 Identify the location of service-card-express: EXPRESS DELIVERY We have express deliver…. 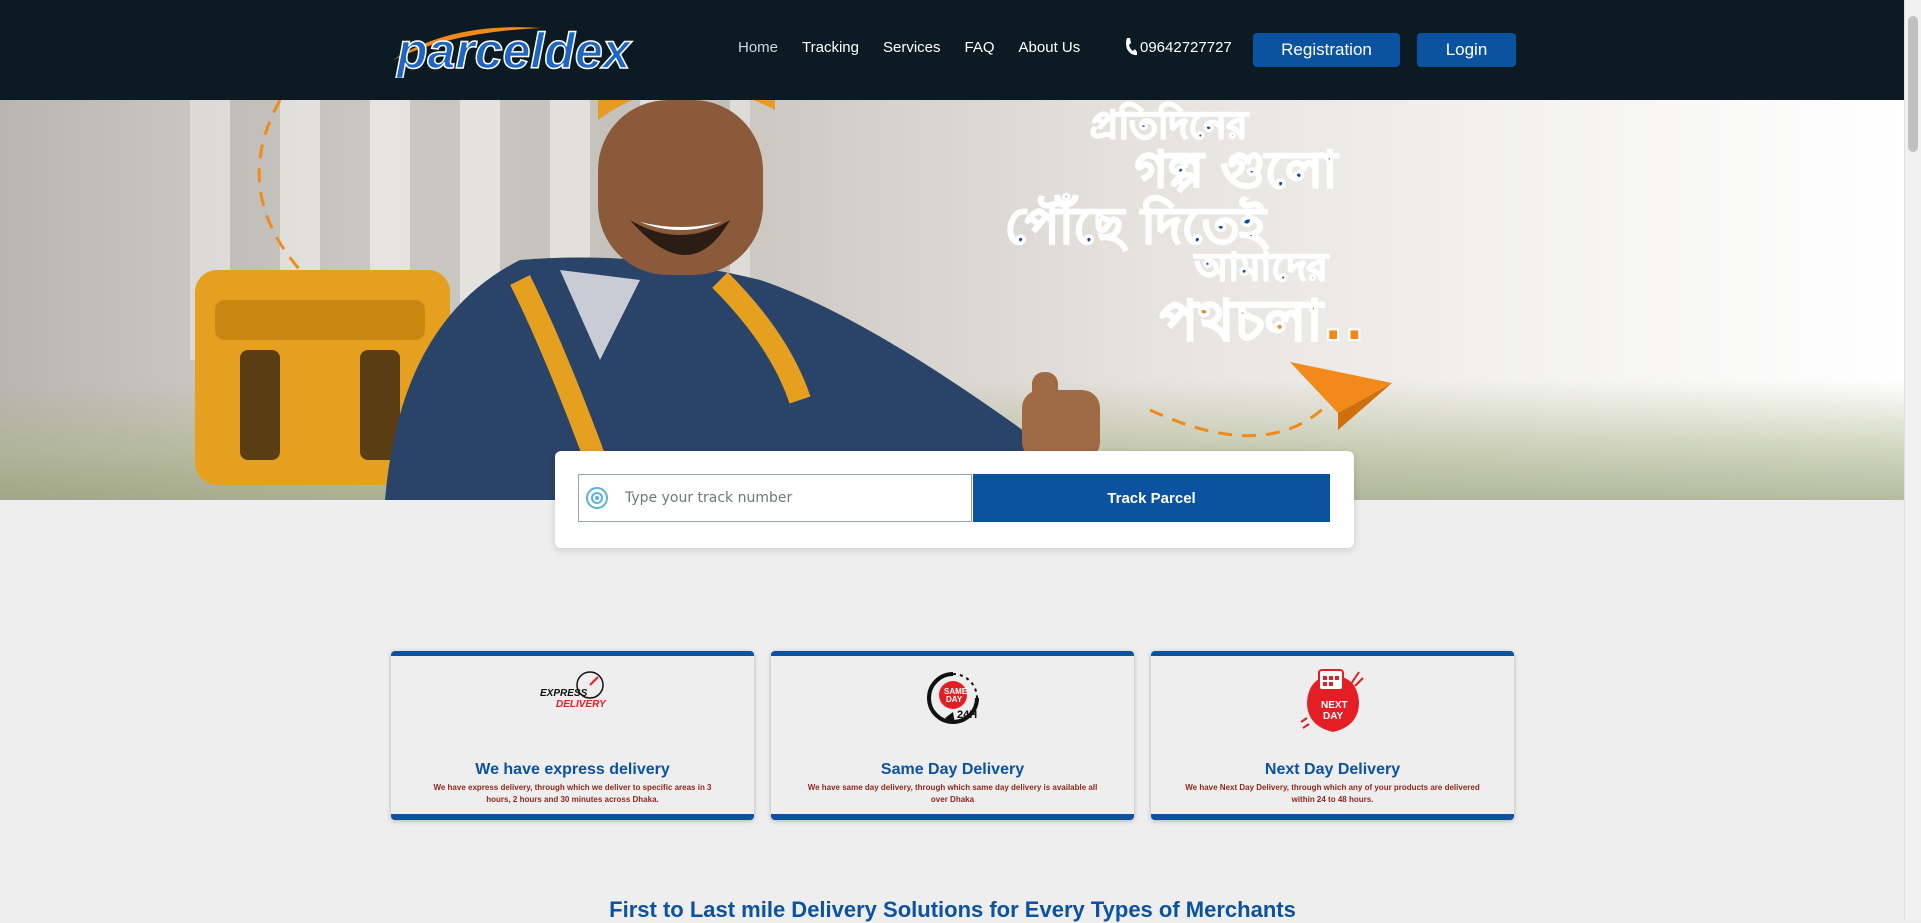
(572, 735).